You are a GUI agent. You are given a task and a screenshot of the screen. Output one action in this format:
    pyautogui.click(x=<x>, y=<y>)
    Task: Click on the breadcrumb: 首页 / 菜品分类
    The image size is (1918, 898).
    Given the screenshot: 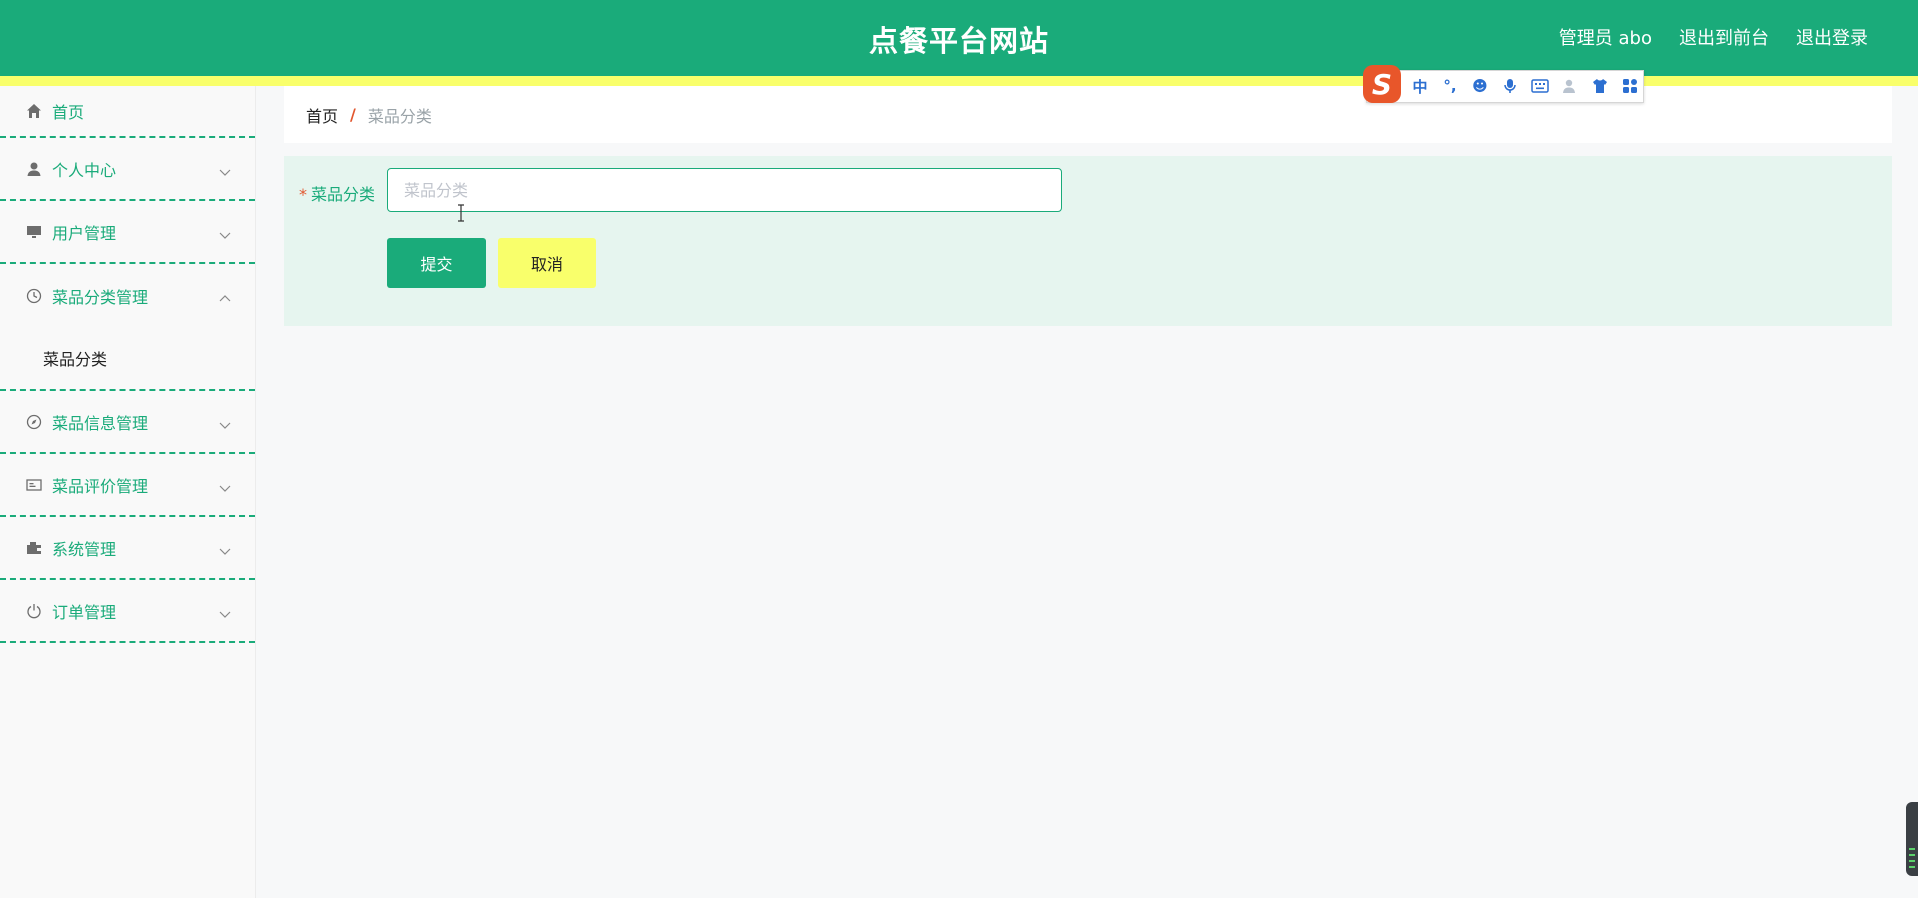 What is the action you would take?
    pyautogui.click(x=1088, y=114)
    